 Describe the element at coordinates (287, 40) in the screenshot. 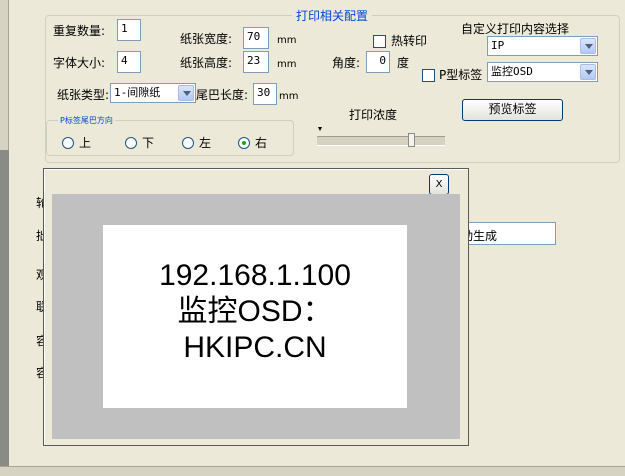

I see `paper-width-unit: mm` at that location.